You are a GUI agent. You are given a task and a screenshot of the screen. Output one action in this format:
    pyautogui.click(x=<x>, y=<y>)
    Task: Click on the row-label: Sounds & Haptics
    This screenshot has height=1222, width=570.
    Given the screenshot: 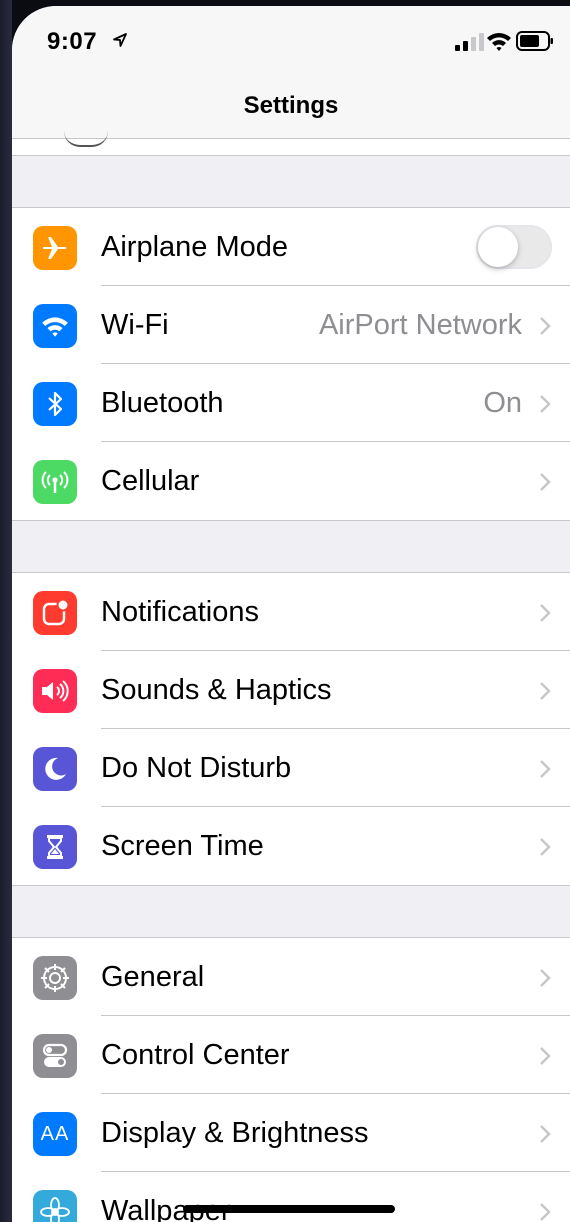 What is the action you would take?
    pyautogui.click(x=216, y=690)
    